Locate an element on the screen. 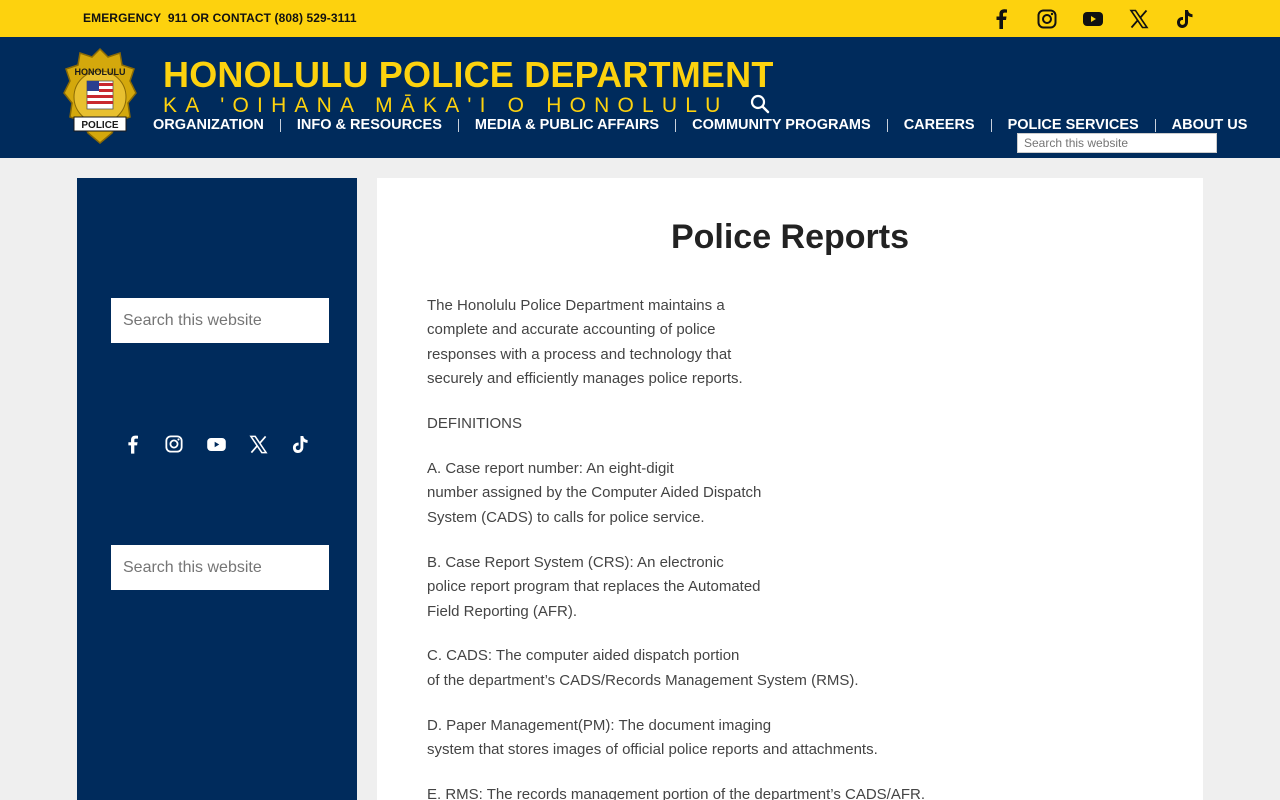  paragraph-line: DEFINITIONS is located at coordinates (475, 424).